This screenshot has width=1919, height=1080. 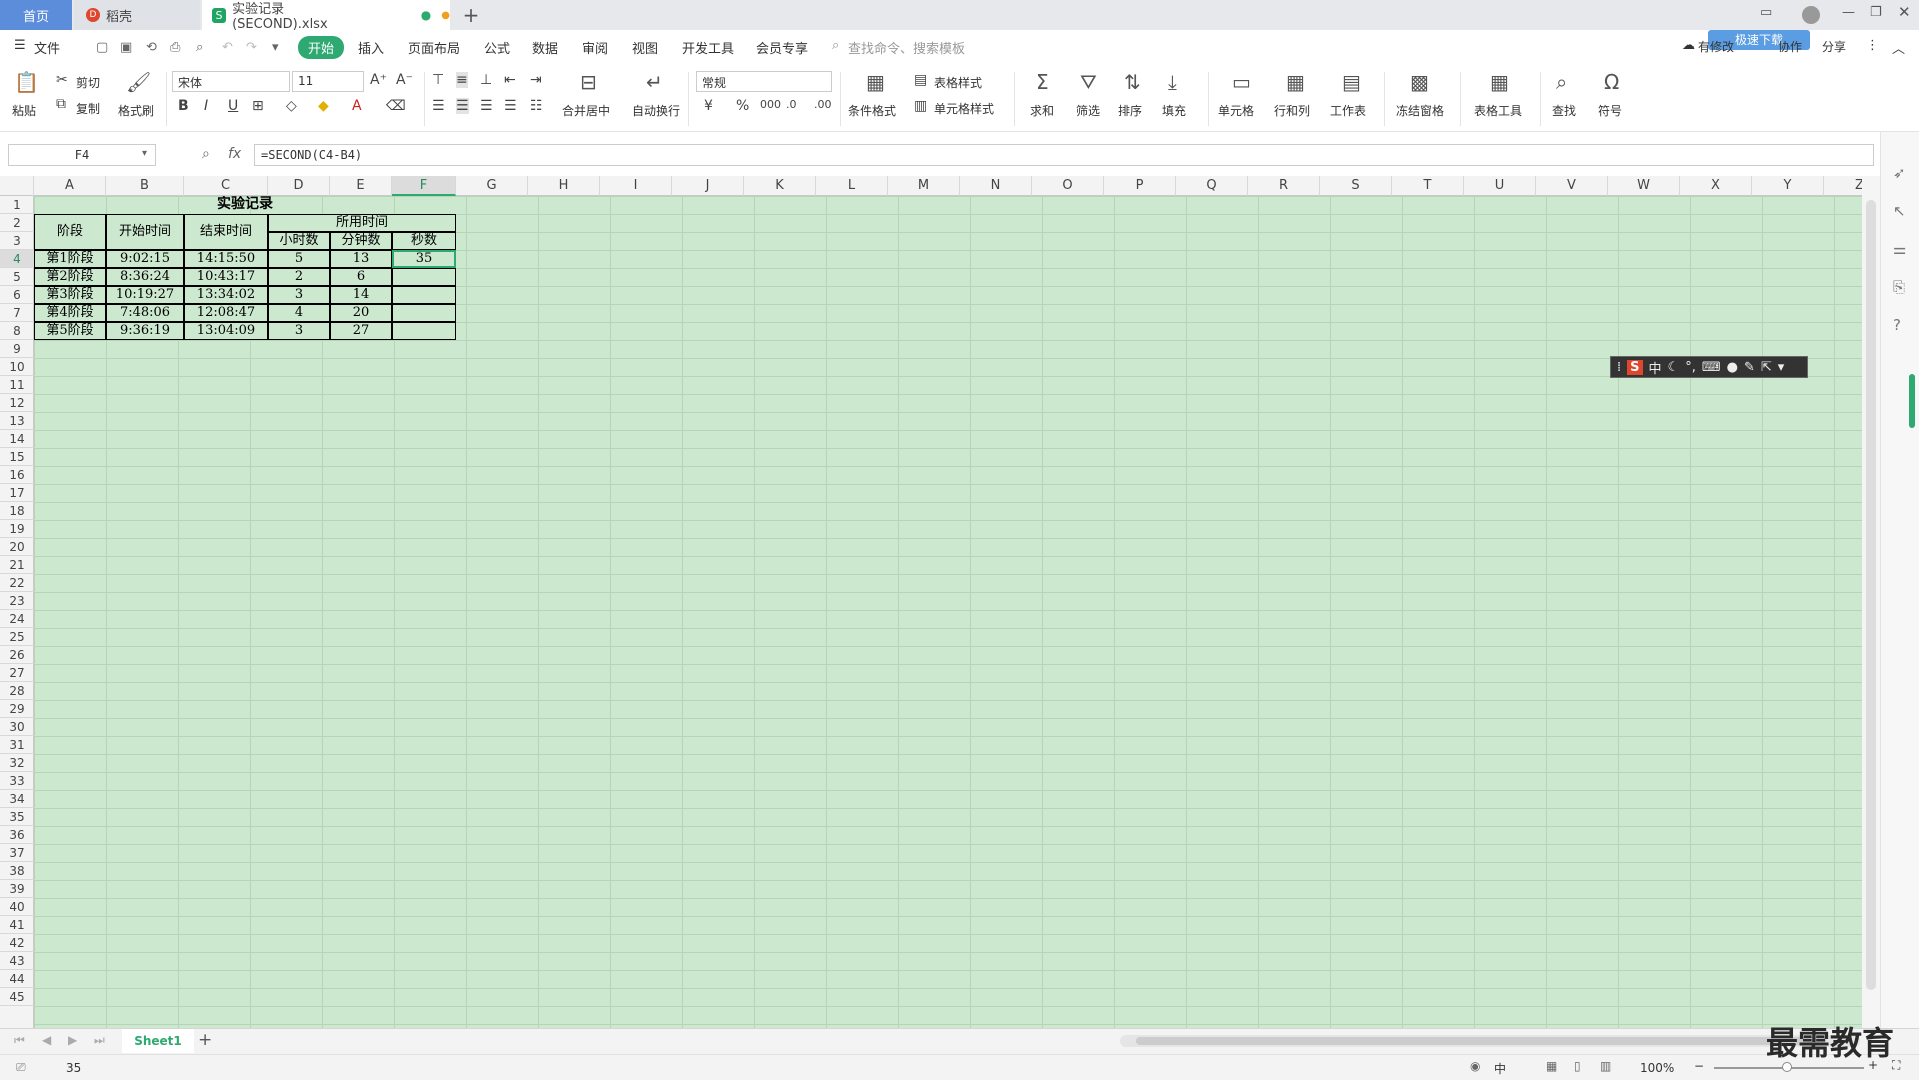 What do you see at coordinates (175, 47) in the screenshot?
I see `print-icon: ⎙` at bounding box center [175, 47].